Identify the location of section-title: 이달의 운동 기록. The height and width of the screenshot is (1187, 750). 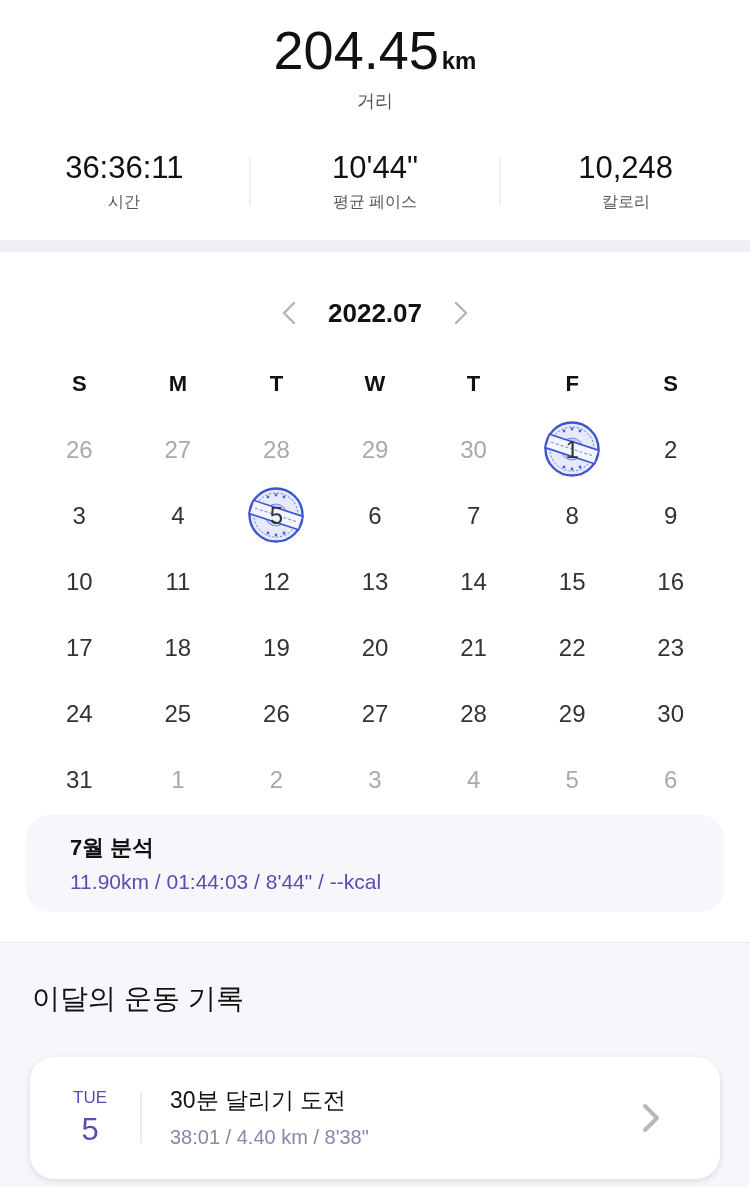
(138, 999).